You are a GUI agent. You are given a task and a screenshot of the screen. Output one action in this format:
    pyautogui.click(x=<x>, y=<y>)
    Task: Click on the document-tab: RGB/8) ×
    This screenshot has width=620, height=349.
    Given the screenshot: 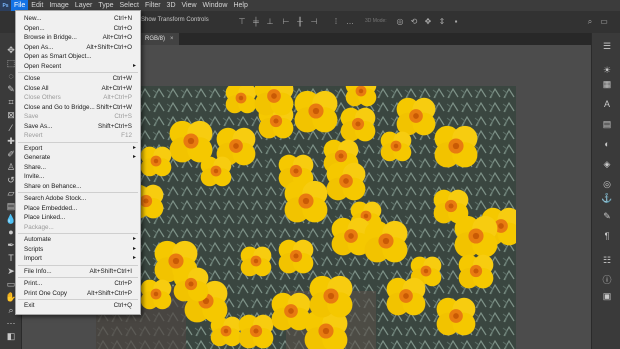 What is the action you would take?
    pyautogui.click(x=159, y=39)
    